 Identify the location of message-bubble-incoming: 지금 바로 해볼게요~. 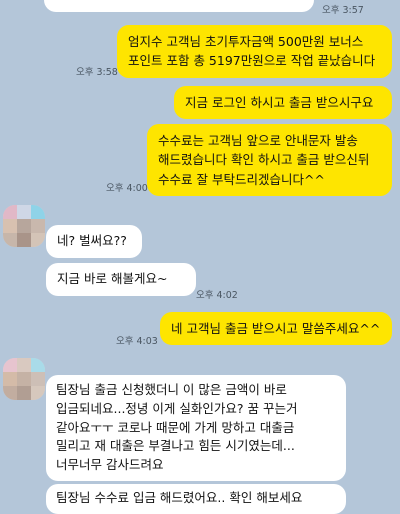
(121, 279).